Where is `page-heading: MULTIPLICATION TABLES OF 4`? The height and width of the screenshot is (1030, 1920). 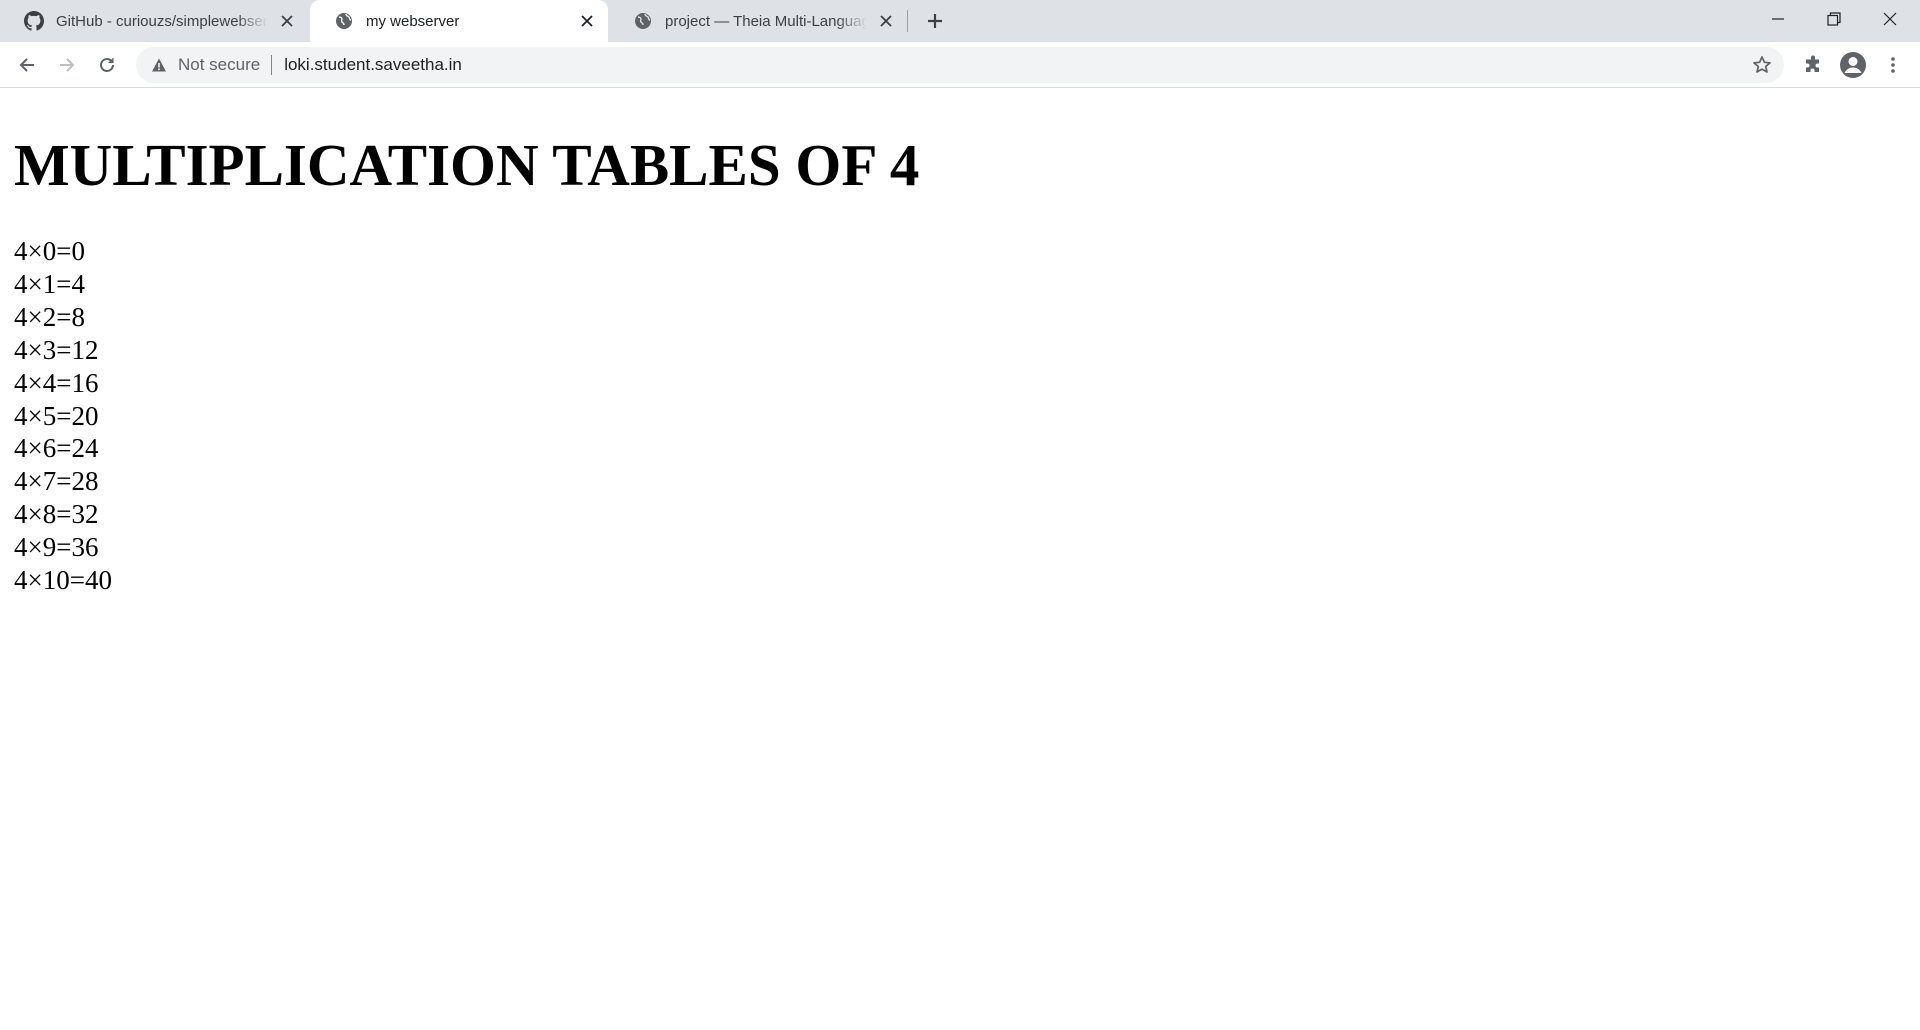
page-heading: MULTIPLICATION TABLES OF 4 is located at coordinates (467, 165).